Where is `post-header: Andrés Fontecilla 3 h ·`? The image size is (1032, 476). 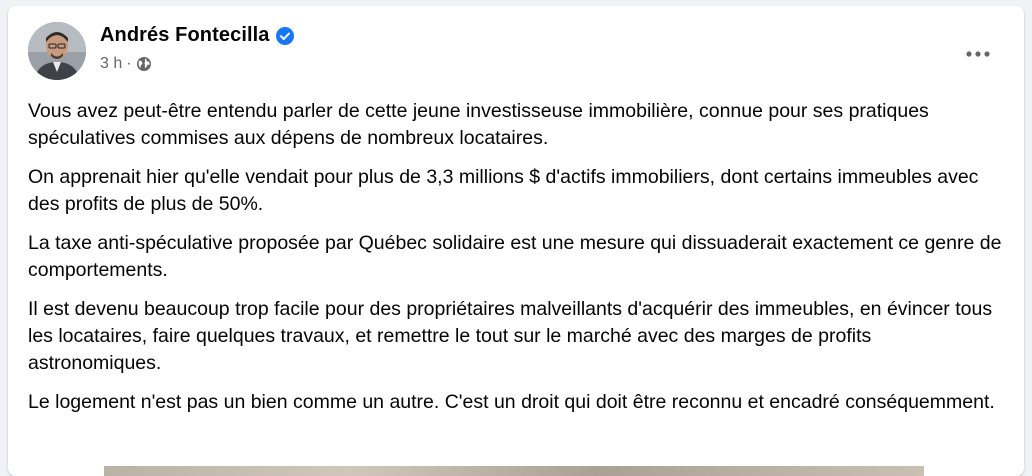
post-header: Andrés Fontecilla 3 h · is located at coordinates (516, 50).